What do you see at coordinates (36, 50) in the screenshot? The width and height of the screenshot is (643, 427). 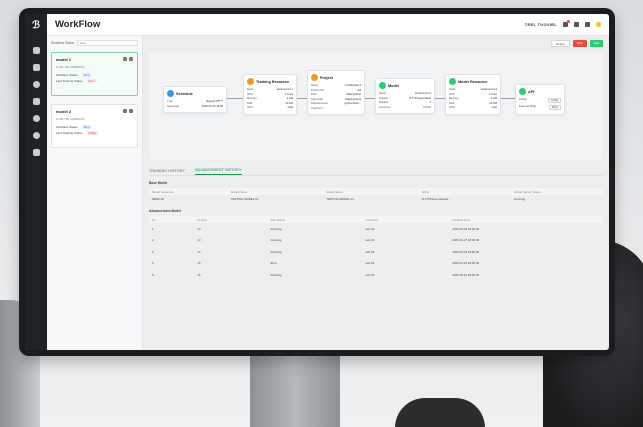 I see `home-icon` at bounding box center [36, 50].